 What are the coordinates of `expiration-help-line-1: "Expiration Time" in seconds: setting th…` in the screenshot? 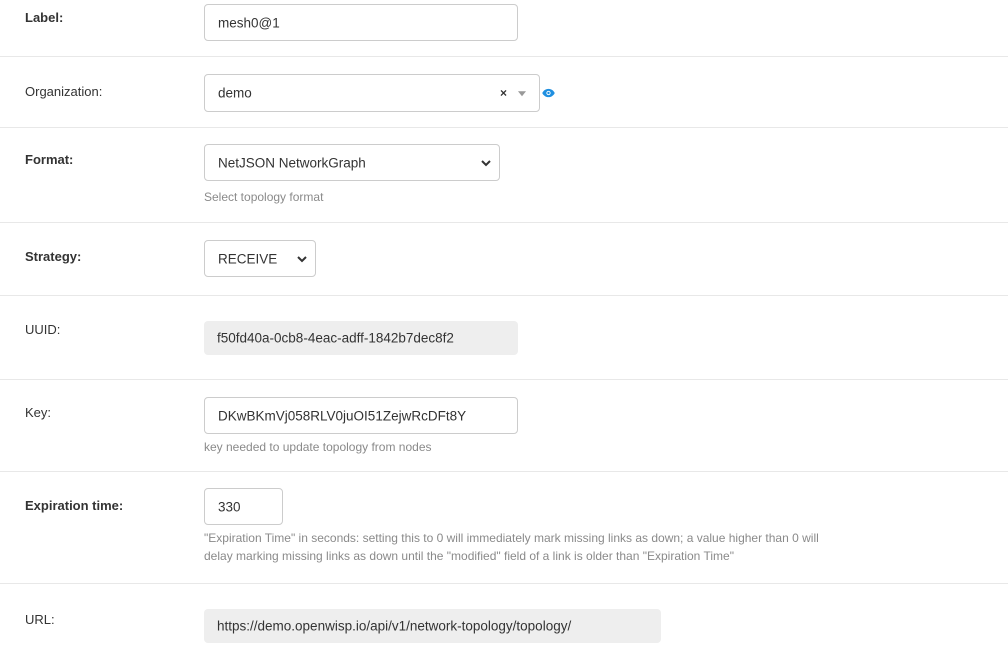 It's located at (511, 538).